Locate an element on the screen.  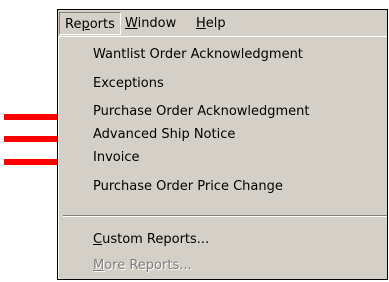
more-reports-key: M is located at coordinates (99, 265).